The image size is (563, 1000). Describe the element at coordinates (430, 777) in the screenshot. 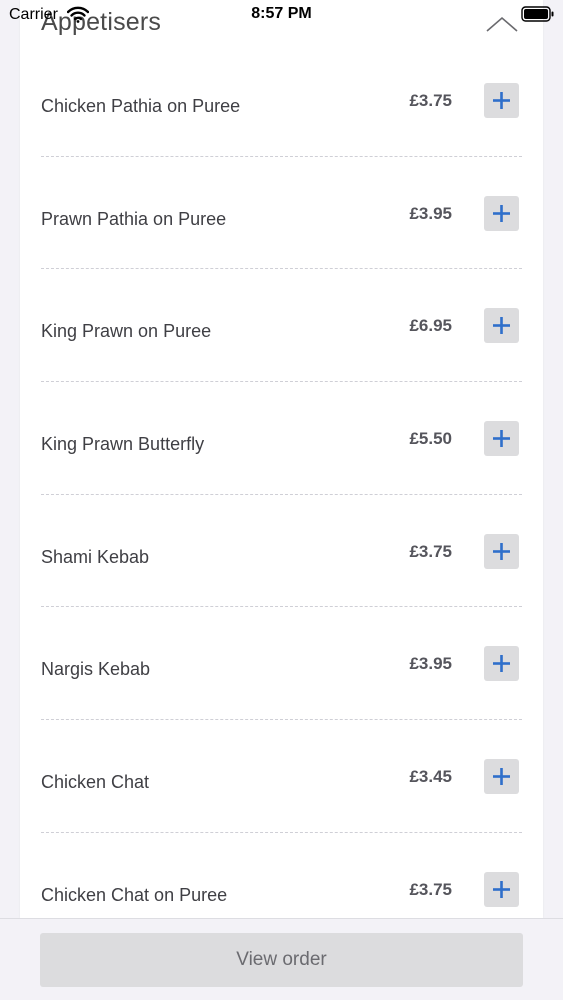

I see `item-price: £3.45` at that location.